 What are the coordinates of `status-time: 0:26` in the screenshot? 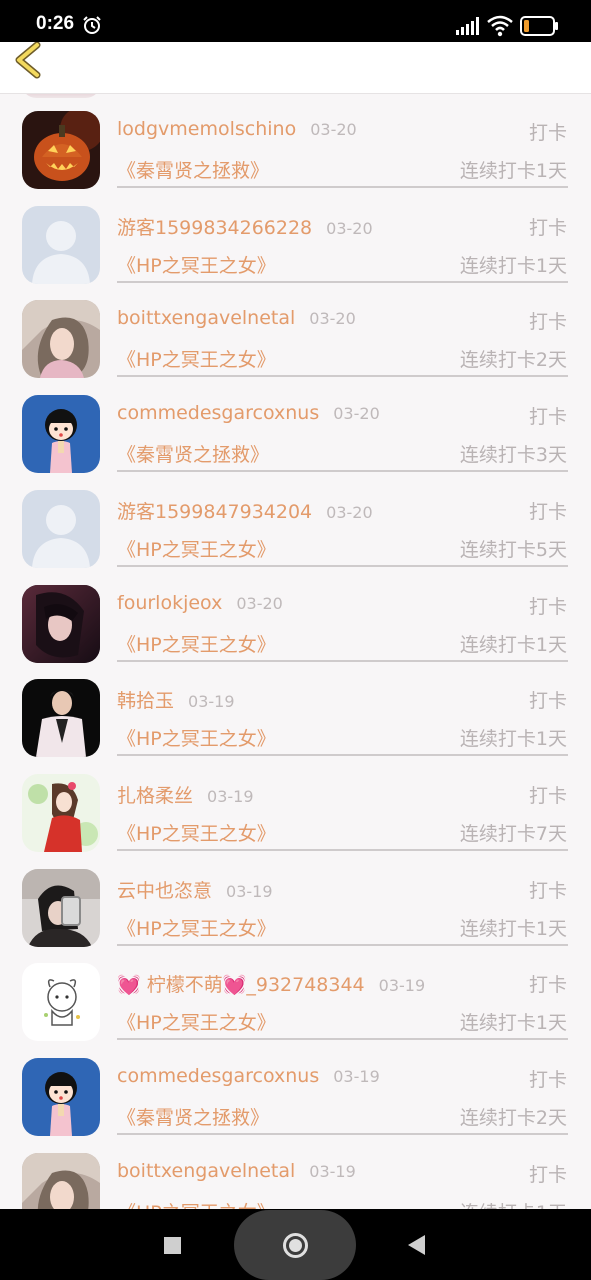 It's located at (55, 23).